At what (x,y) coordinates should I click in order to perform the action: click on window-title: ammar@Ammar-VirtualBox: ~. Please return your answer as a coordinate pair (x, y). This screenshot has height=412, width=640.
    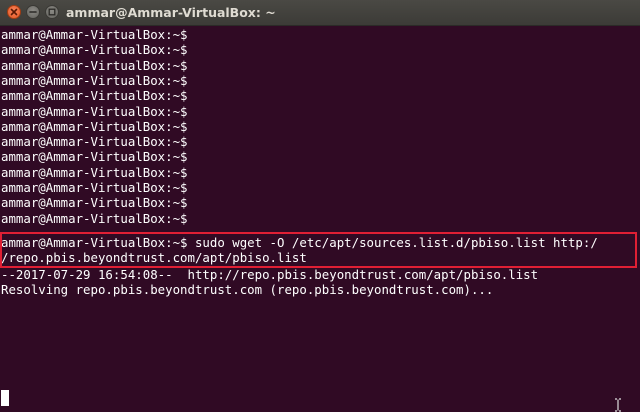
    Looking at the image, I should click on (171, 12).